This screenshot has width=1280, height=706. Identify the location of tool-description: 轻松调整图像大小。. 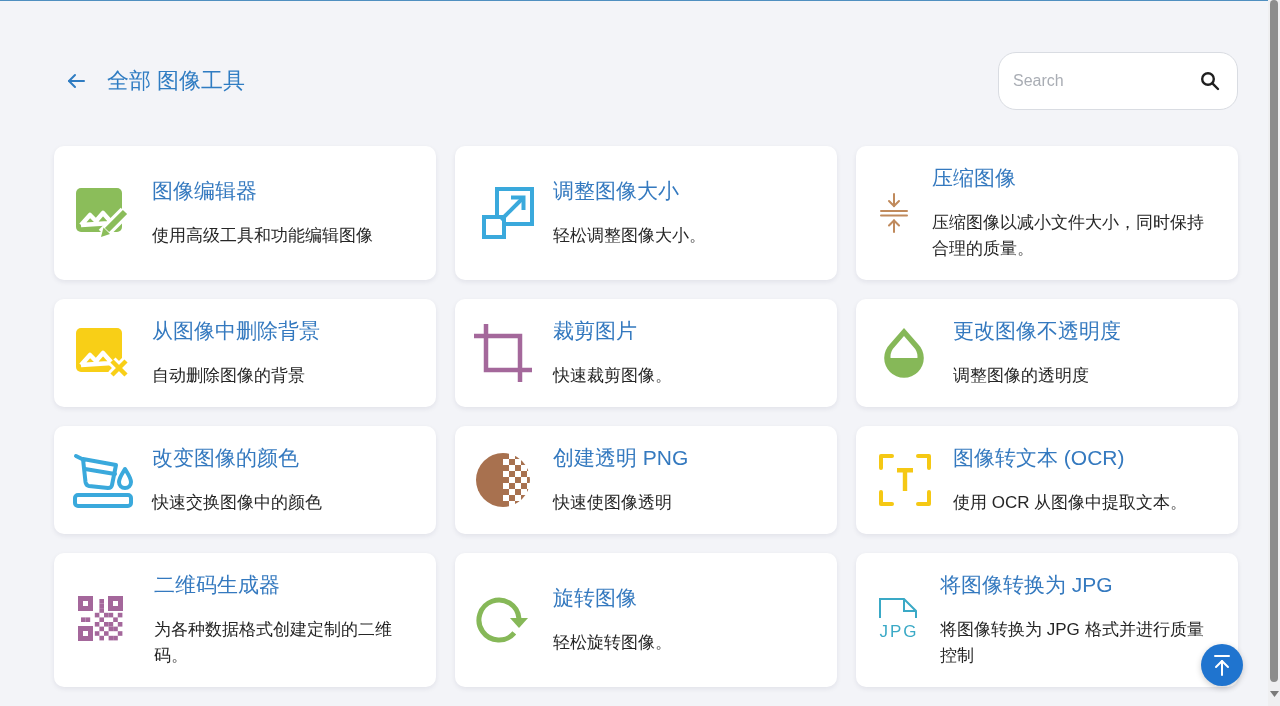
(630, 236).